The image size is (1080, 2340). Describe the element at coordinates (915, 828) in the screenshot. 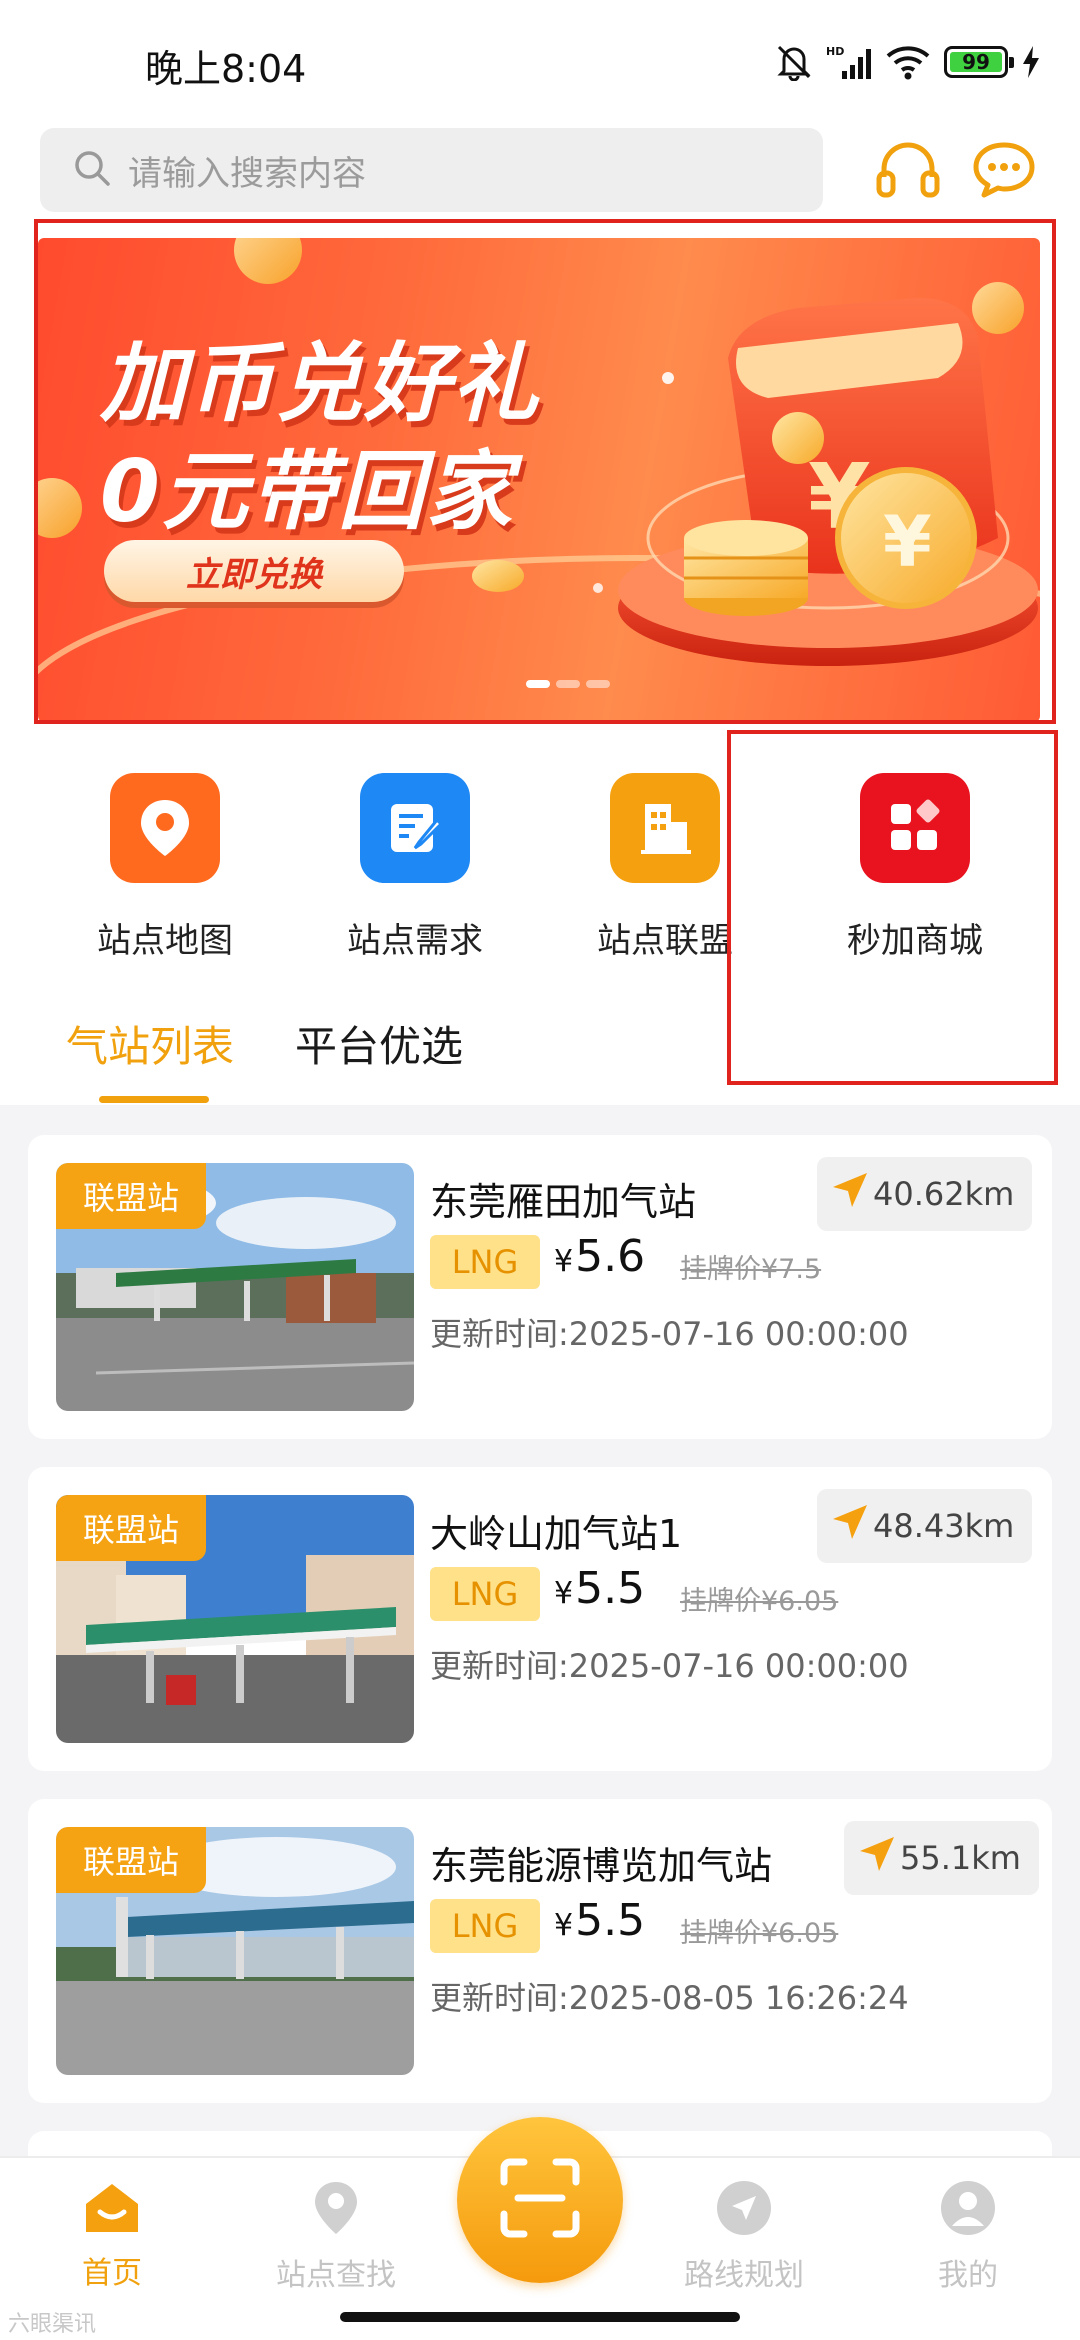

I see `app-grid-icon` at that location.